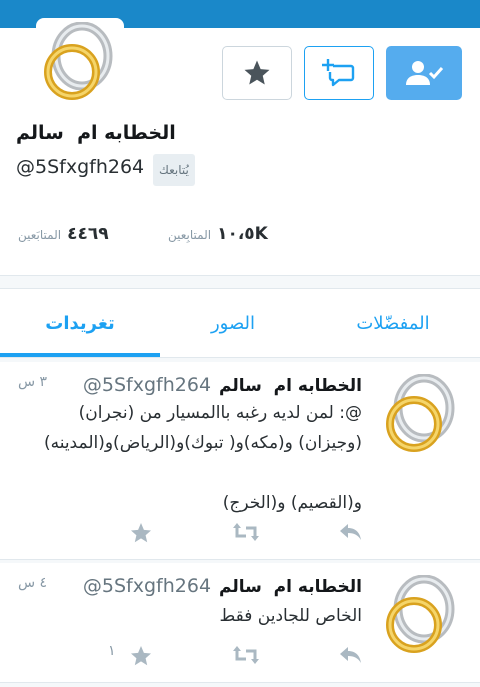 This screenshot has height=687, width=480. I want to click on tweet-text: الخاص للجادين فقط, so click(290, 616).